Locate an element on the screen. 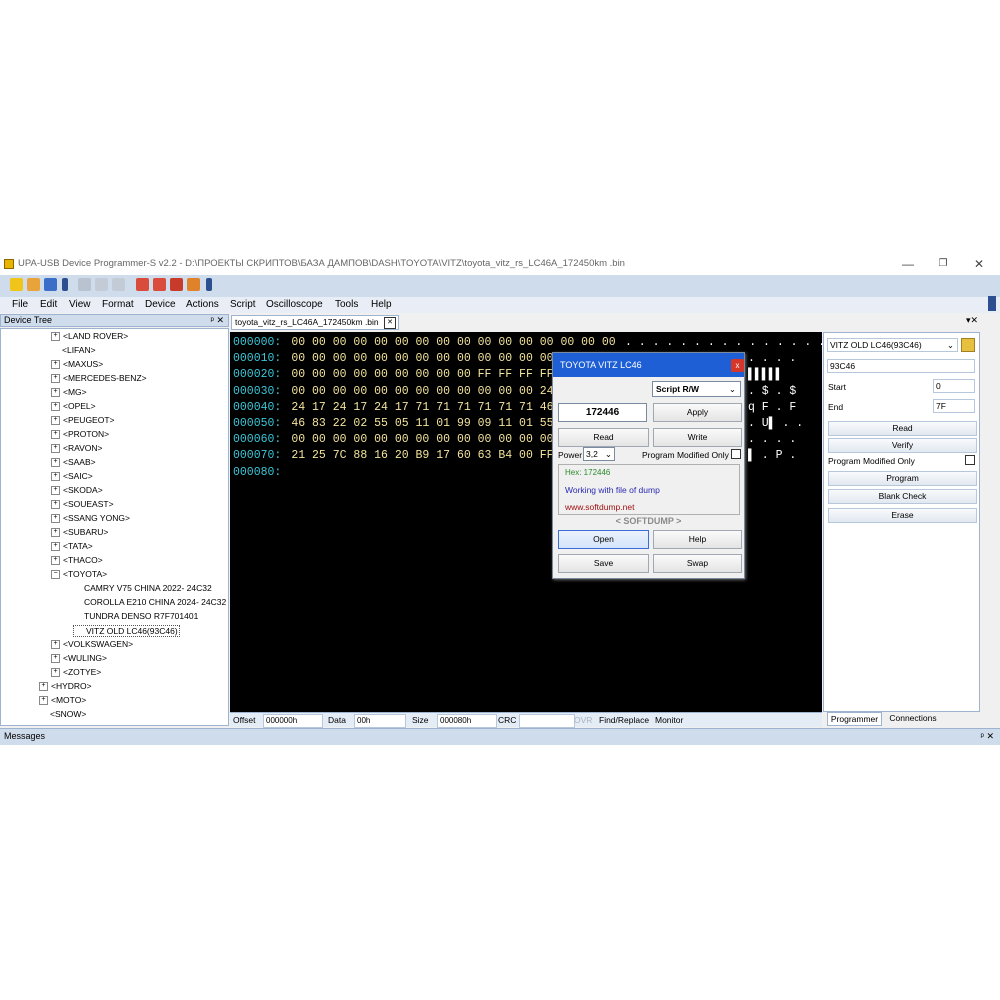 This screenshot has width=1000, height=1000. tree-item: + <LAND ROVER> is located at coordinates (89, 336).